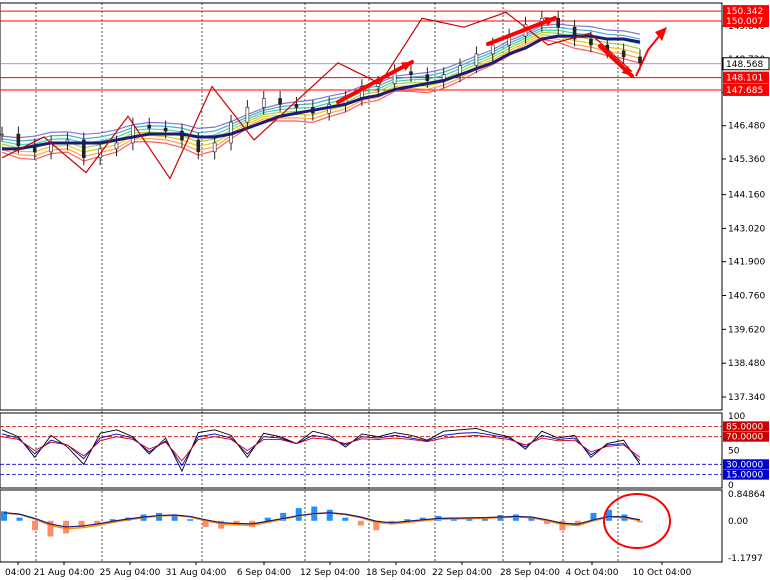 The height and width of the screenshot is (580, 770). Describe the element at coordinates (462, 573) in the screenshot. I see `time-tick-label: 22 Sep 04:00` at that location.